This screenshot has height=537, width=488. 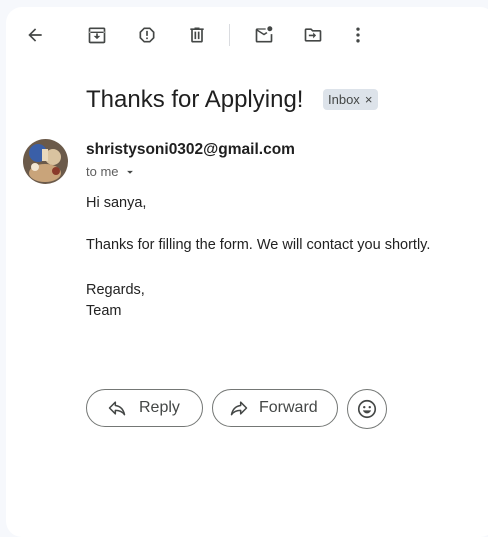 I want to click on emoji-reaction-button, so click(x=367, y=409).